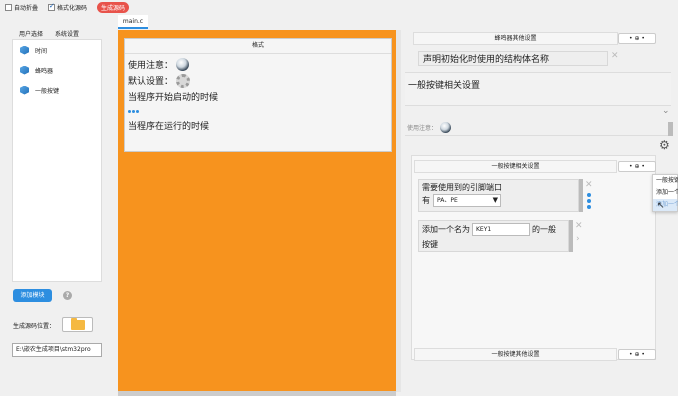  Describe the element at coordinates (422, 128) in the screenshot. I see `key-use-note-label: 使用注意：` at that location.